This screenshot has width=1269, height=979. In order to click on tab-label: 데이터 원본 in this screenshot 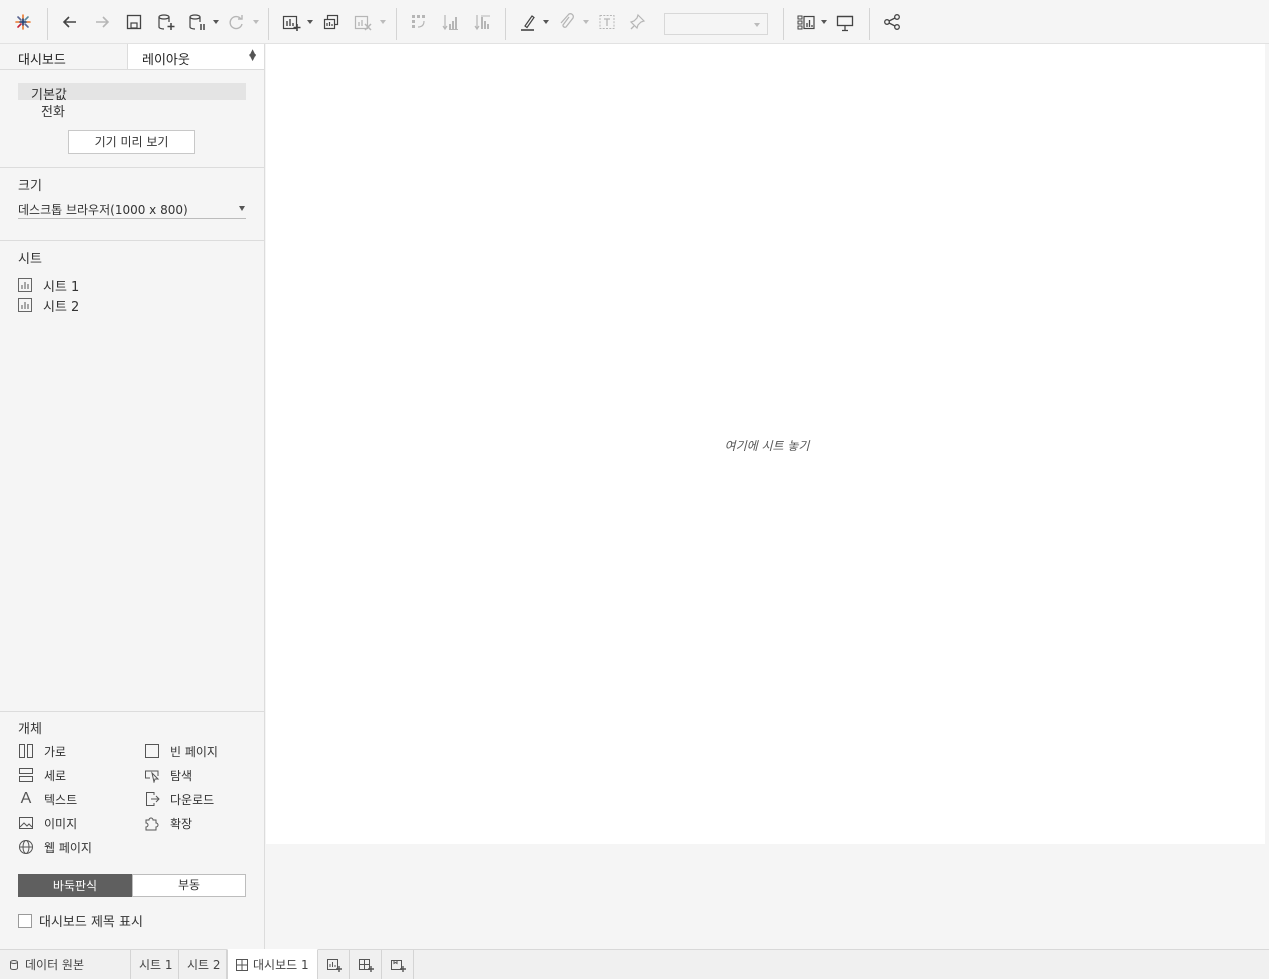, I will do `click(55, 965)`.